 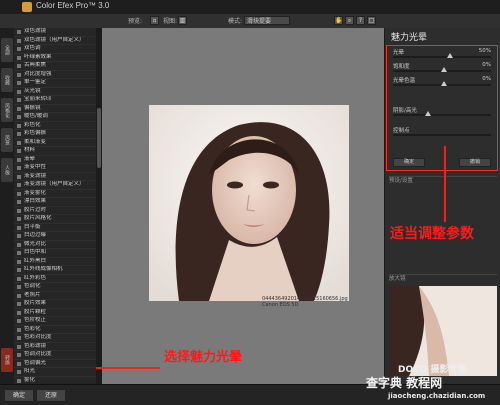 What do you see at coordinates (55, 296) in the screenshot?
I see `filter-item: 老照片` at bounding box center [55, 296].